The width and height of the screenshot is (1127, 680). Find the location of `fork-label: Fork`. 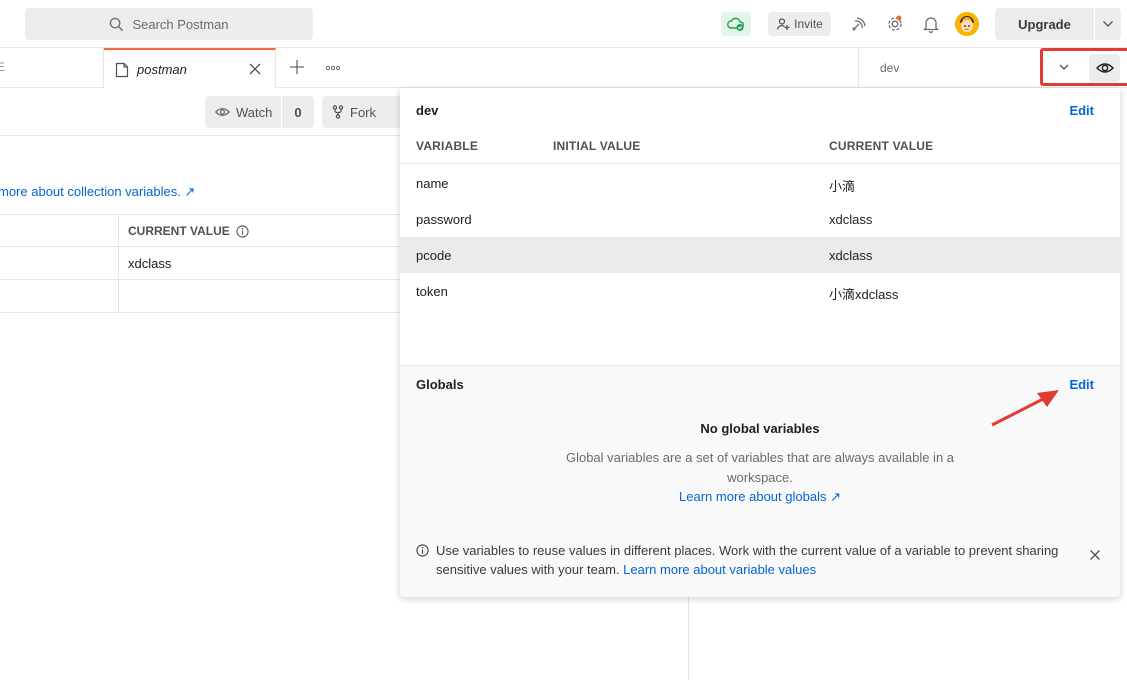

fork-label: Fork is located at coordinates (363, 112).